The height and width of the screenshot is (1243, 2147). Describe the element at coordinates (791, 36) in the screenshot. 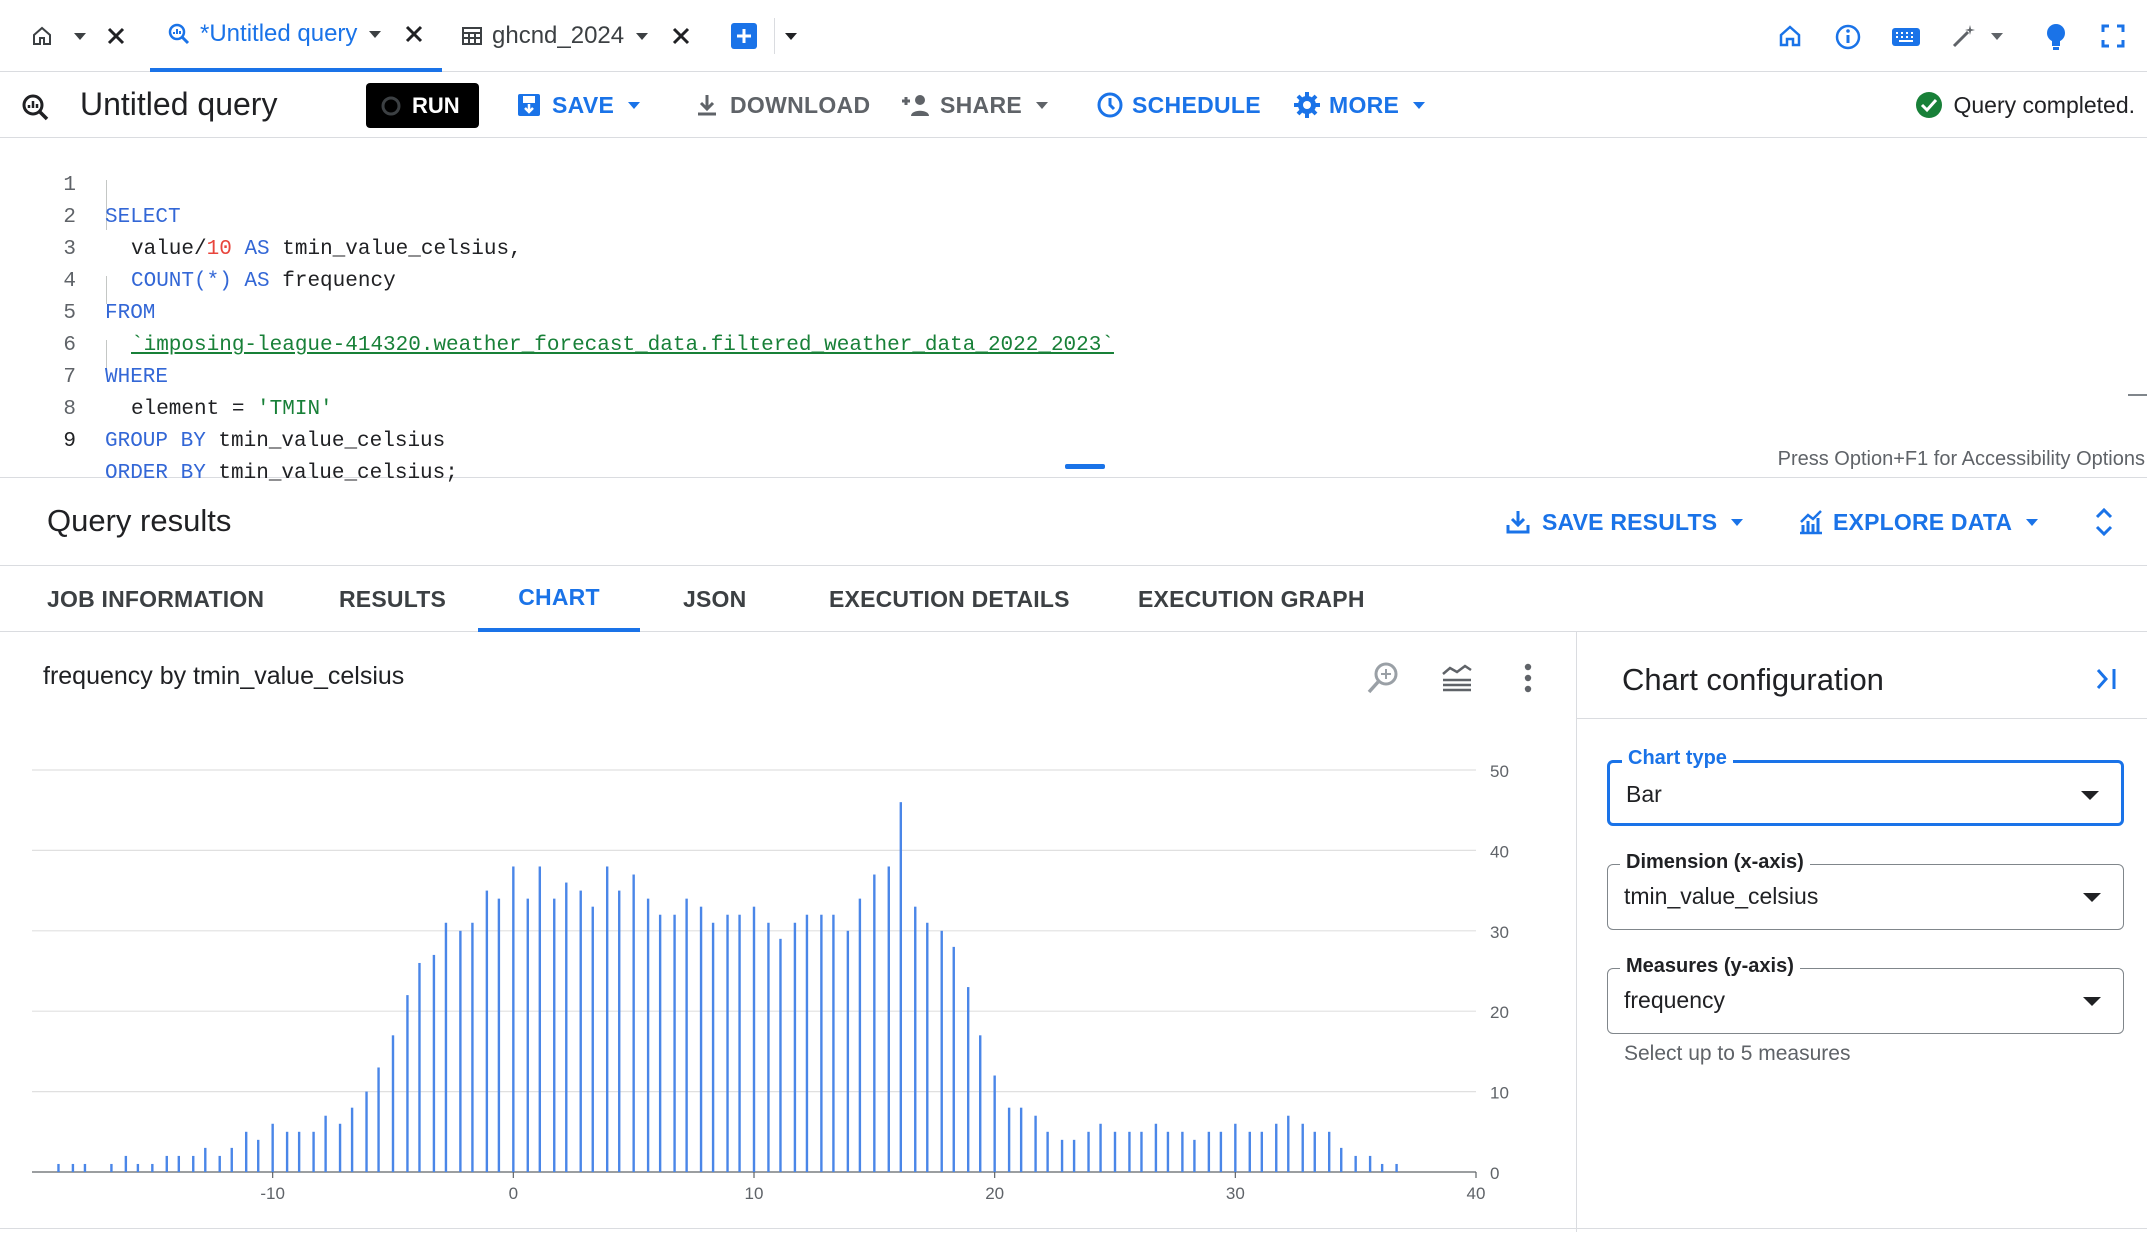

I see `new-tab-menu-caret-icon` at that location.